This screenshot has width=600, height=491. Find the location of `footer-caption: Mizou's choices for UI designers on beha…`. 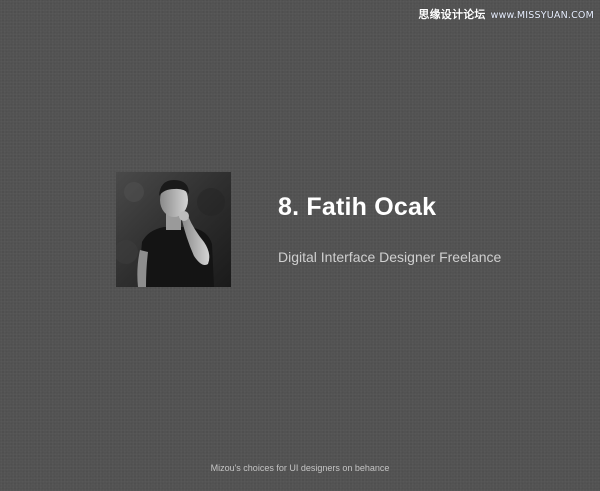

footer-caption: Mizou's choices for UI designers on beha… is located at coordinates (300, 468).